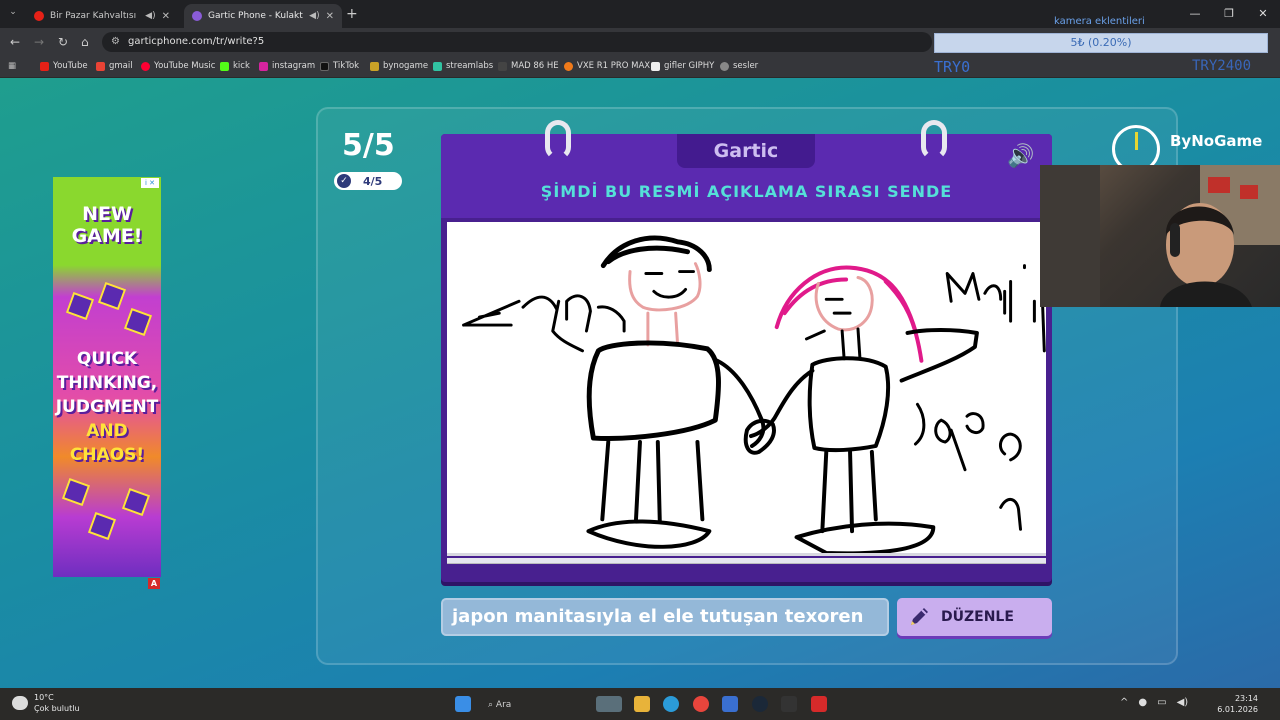 The image size is (1280, 720). What do you see at coordinates (1161, 702) in the screenshot?
I see `network-icon: ▭` at bounding box center [1161, 702].